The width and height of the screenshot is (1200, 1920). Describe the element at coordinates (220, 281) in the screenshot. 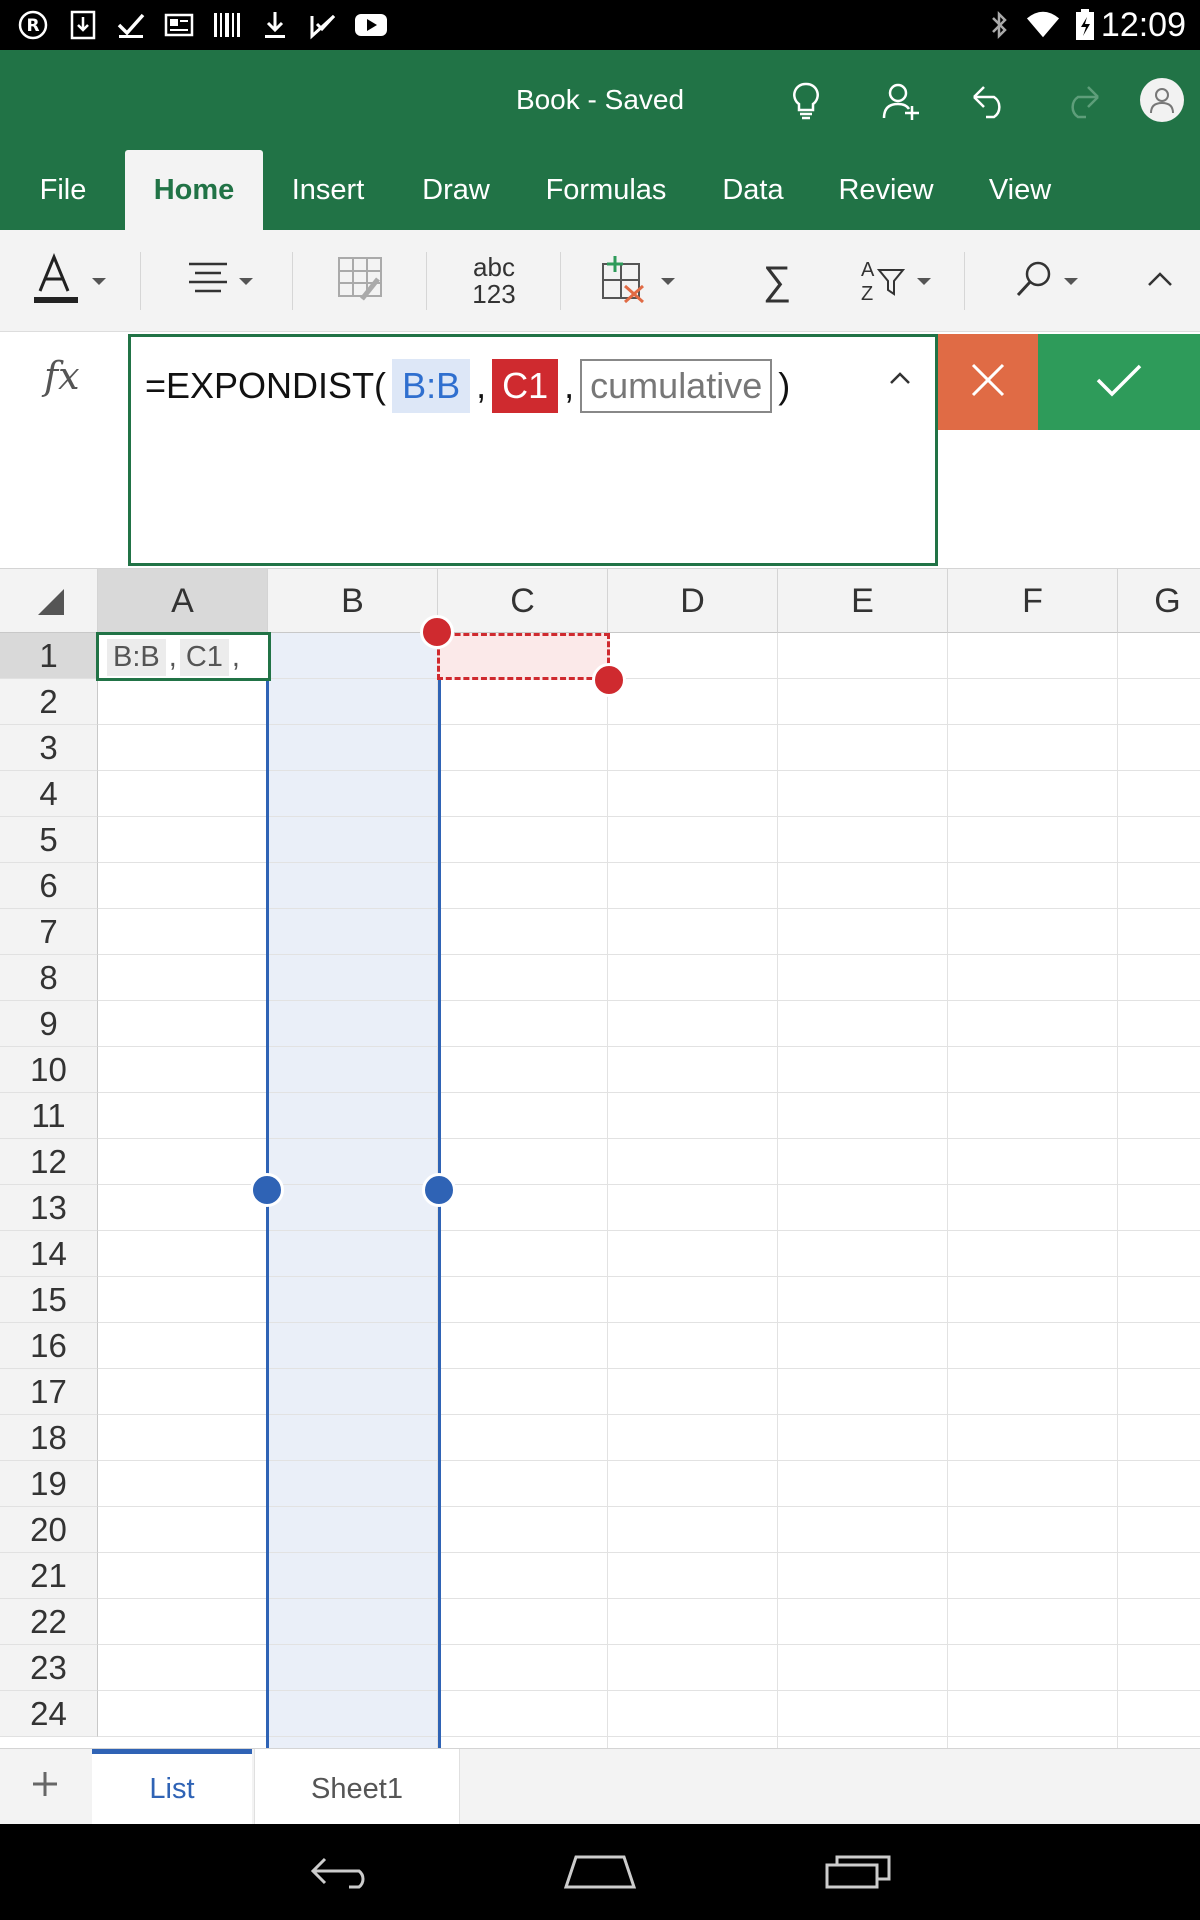

I see `align-button` at that location.